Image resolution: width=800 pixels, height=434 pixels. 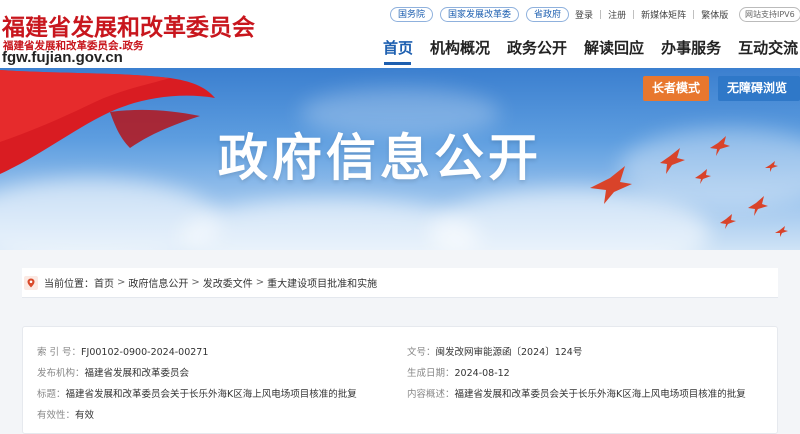 What do you see at coordinates (460, 50) in the screenshot?
I see `nav-organization: 机构概况` at bounding box center [460, 50].